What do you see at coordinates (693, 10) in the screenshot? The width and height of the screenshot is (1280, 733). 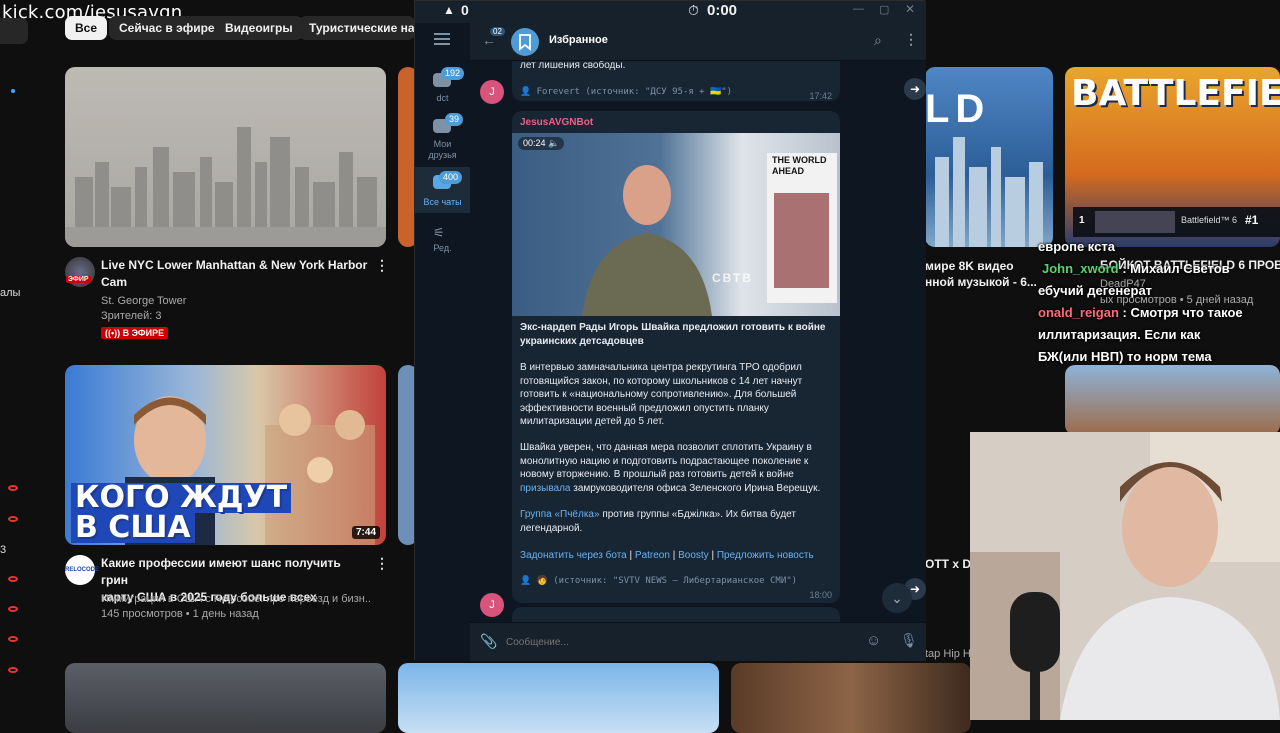 I see `timer-icon: ⏱` at bounding box center [693, 10].